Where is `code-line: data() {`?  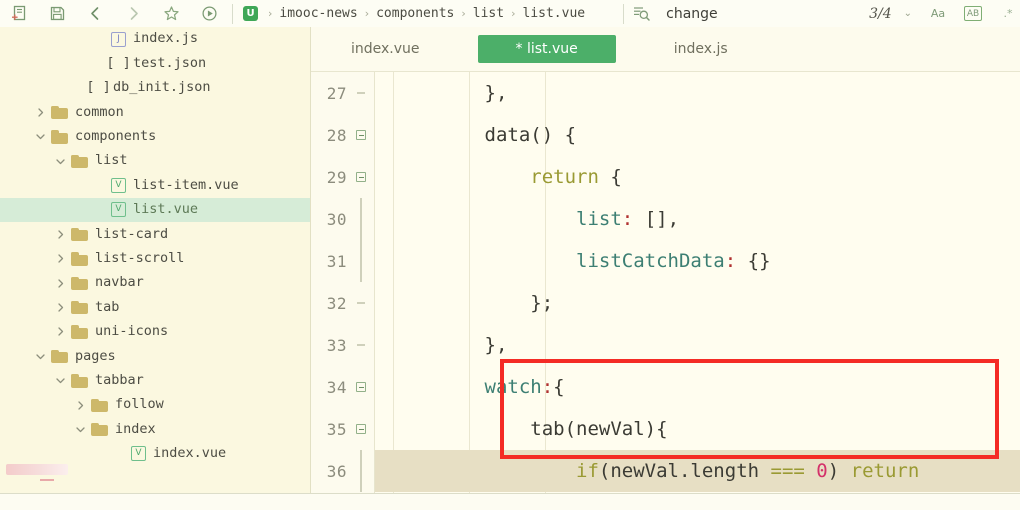 code-line: data() { is located at coordinates (697, 135).